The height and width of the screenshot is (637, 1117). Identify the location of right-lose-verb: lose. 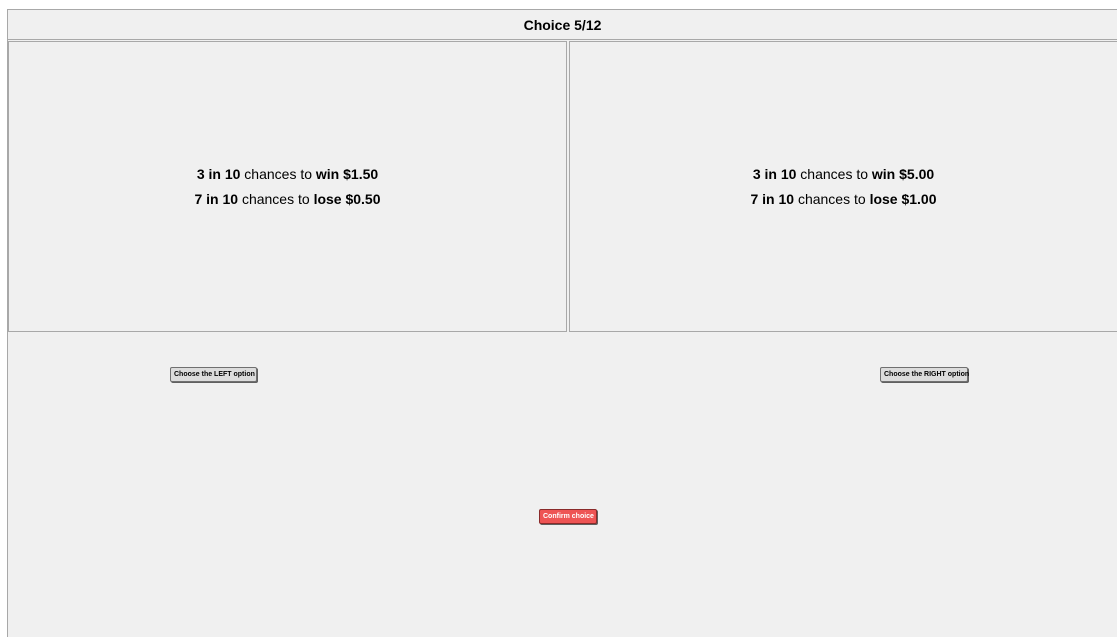
(883, 198).